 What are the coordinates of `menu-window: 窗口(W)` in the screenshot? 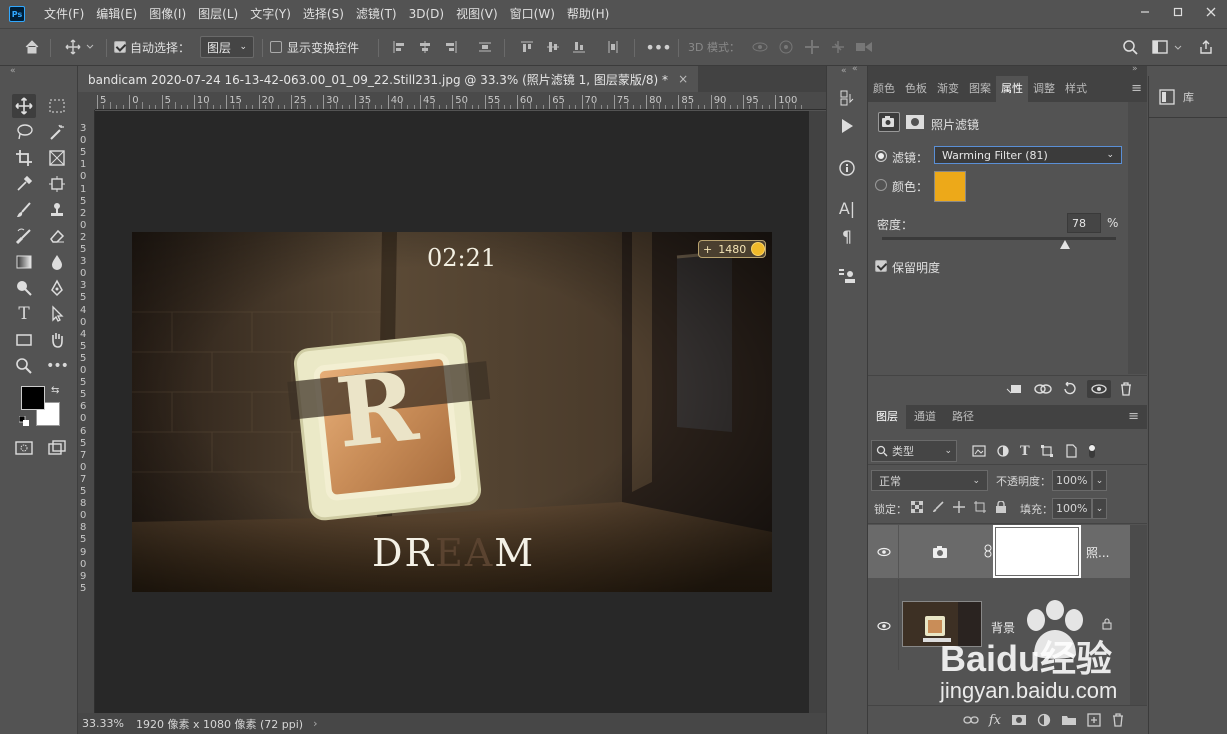 It's located at (532, 14).